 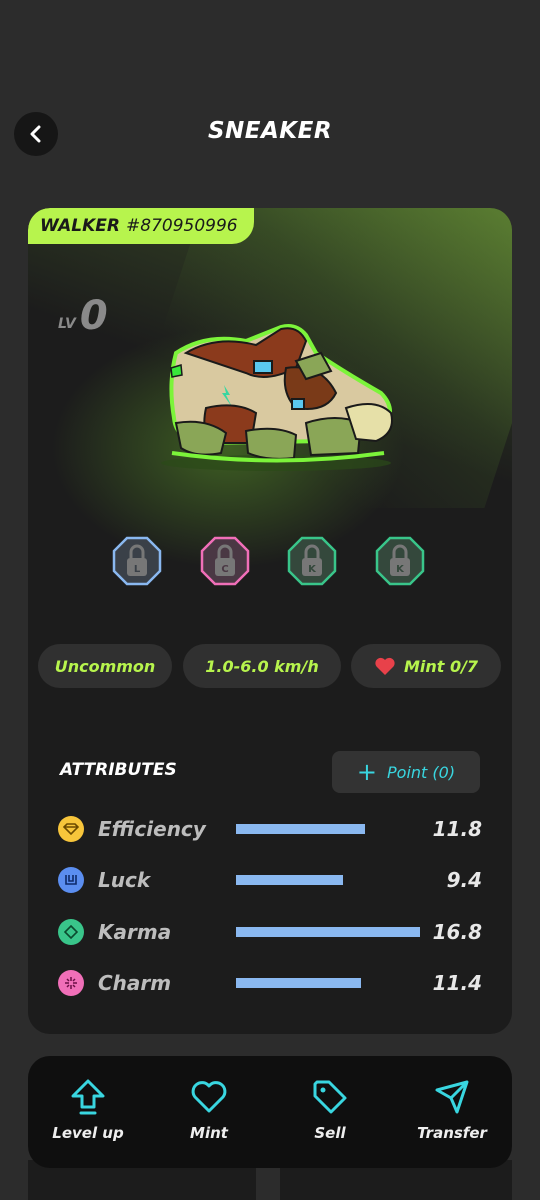 I want to click on paper-plane-icon, so click(x=452, y=1097).